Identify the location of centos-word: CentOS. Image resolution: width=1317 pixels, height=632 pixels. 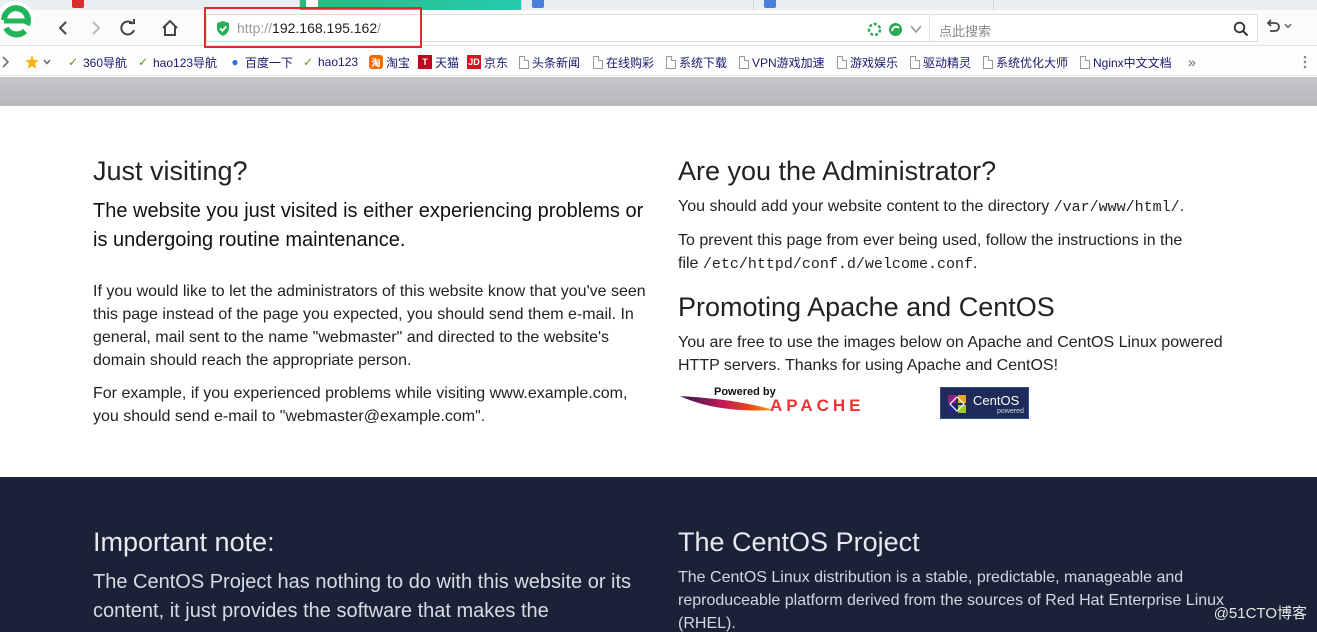
(996, 400).